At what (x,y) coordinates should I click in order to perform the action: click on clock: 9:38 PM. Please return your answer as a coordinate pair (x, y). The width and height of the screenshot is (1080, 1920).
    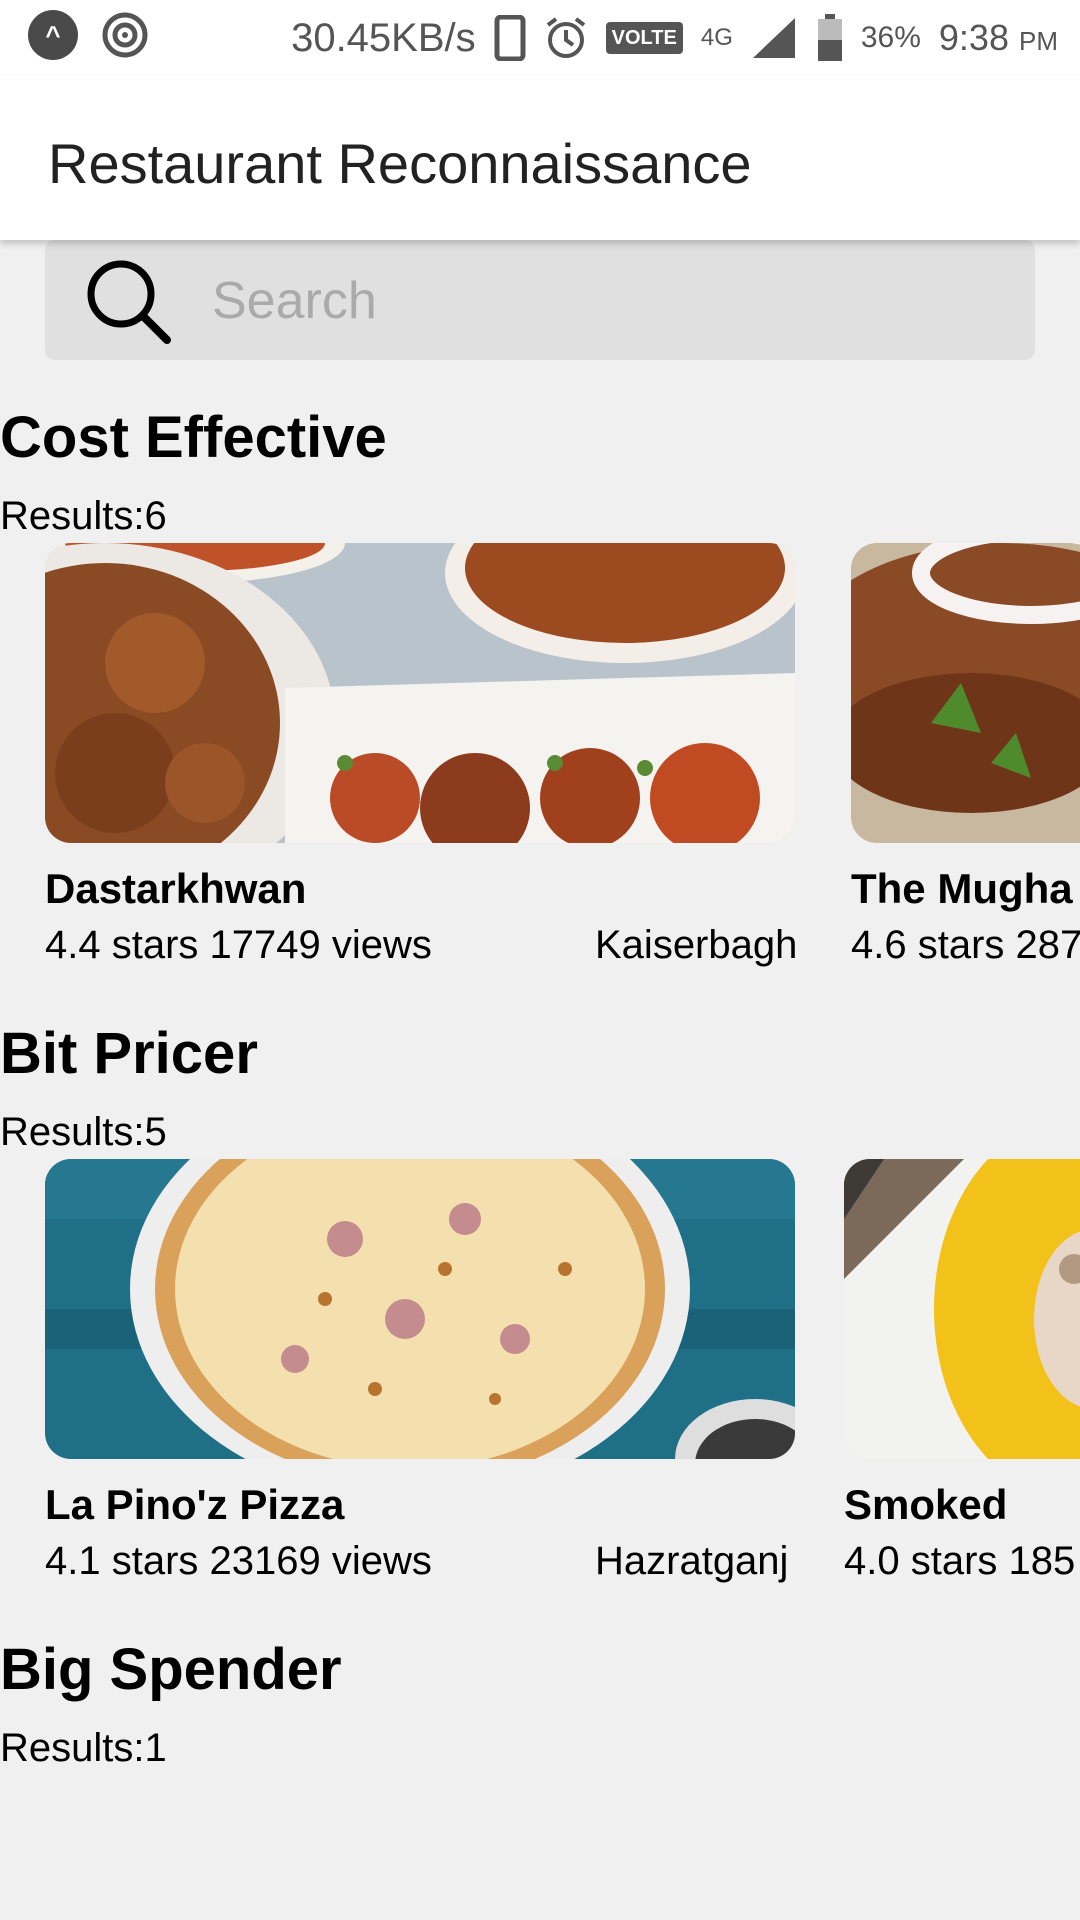
    Looking at the image, I should click on (998, 38).